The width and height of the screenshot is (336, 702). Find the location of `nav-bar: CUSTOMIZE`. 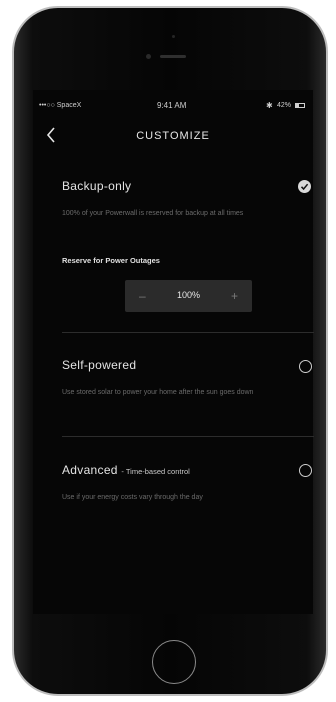

nav-bar: CUSTOMIZE is located at coordinates (173, 136).